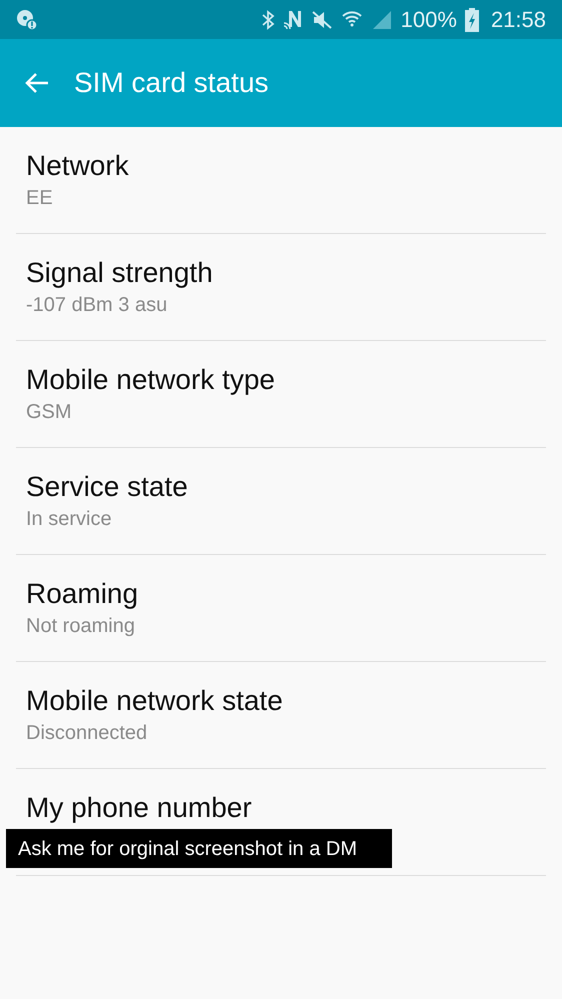 The height and width of the screenshot is (999, 562). What do you see at coordinates (155, 701) in the screenshot?
I see `setting-label: Mobile network state` at bounding box center [155, 701].